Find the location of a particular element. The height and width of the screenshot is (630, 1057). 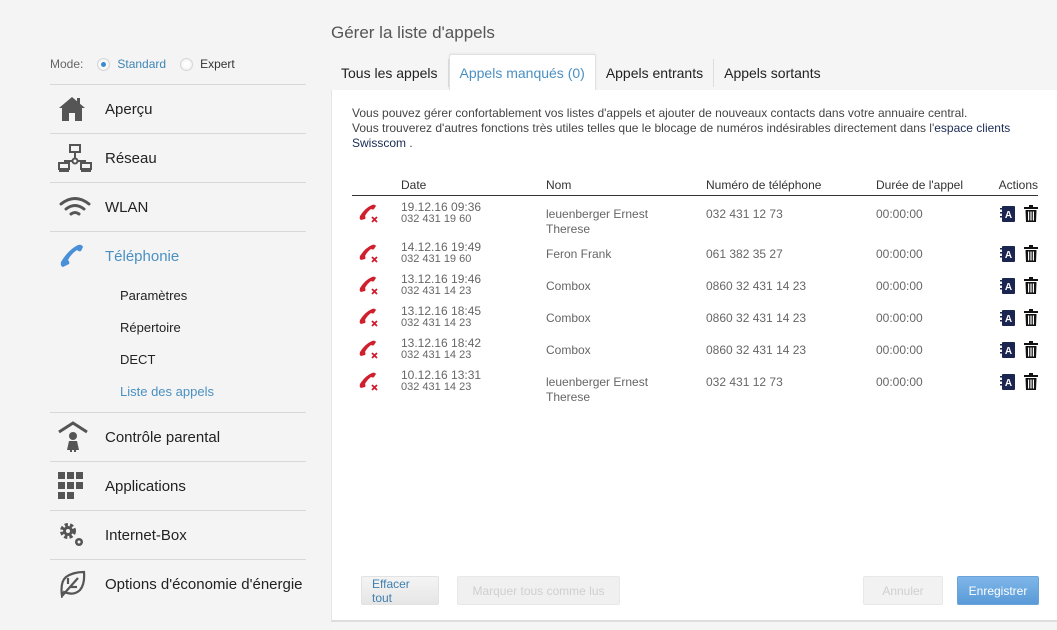

sidebar-item-applications: Applications is located at coordinates (178, 485).